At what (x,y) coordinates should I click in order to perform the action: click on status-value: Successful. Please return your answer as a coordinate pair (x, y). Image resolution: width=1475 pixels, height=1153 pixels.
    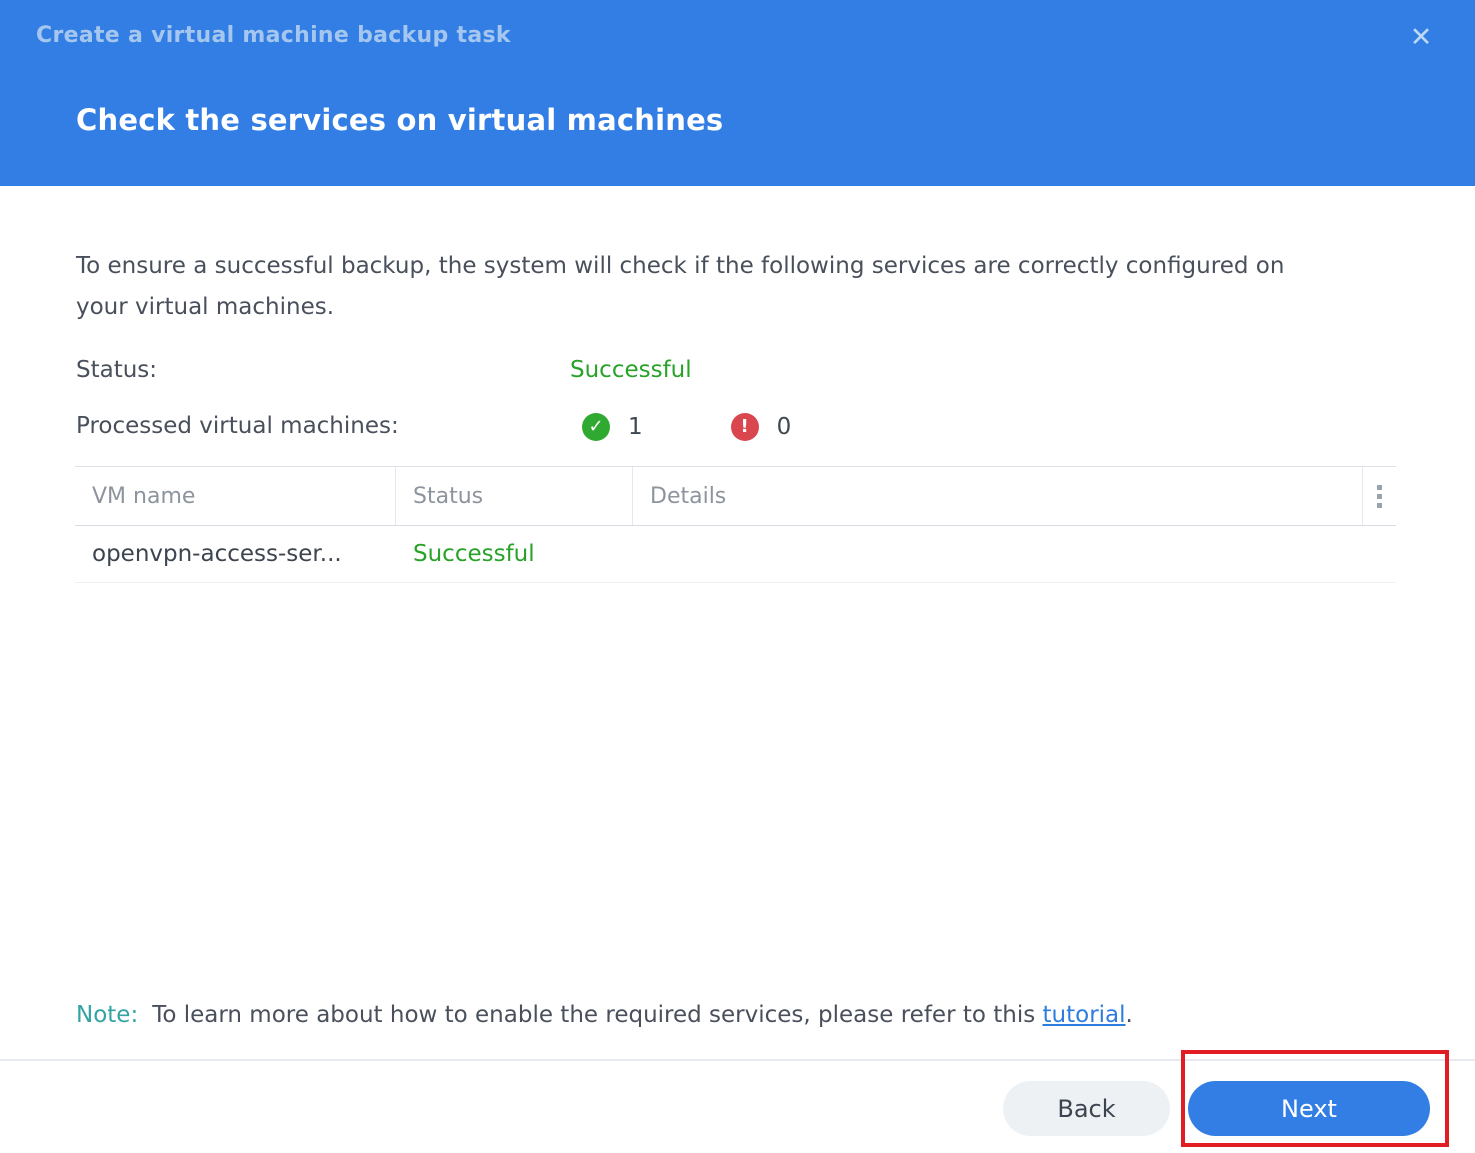
    Looking at the image, I should click on (631, 370).